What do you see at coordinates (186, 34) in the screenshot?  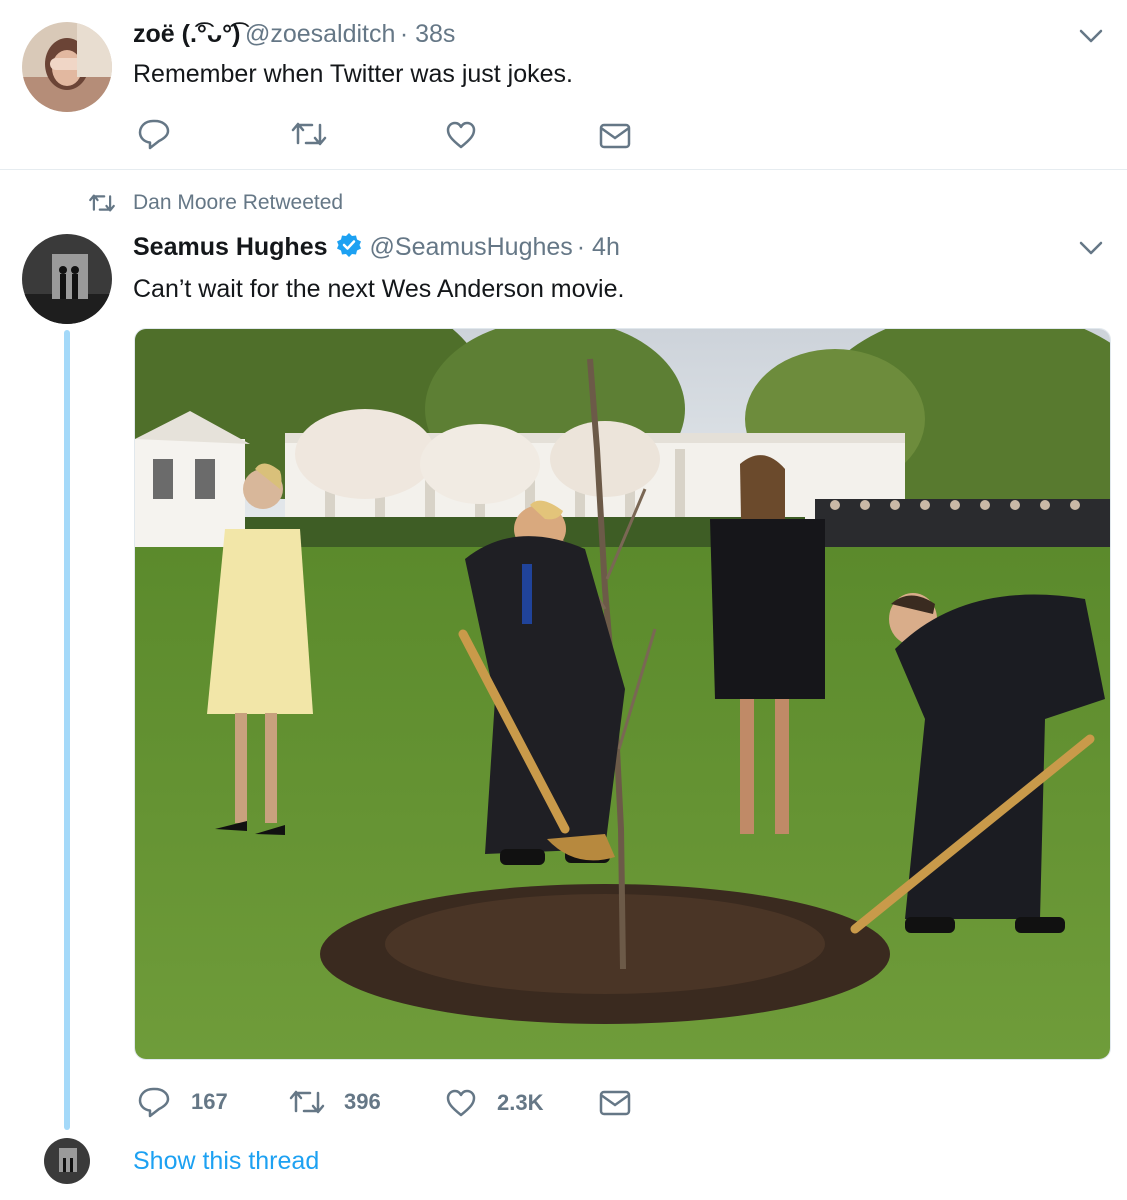 I see `author-name: zoë (.͡°ᴗ°͡)` at bounding box center [186, 34].